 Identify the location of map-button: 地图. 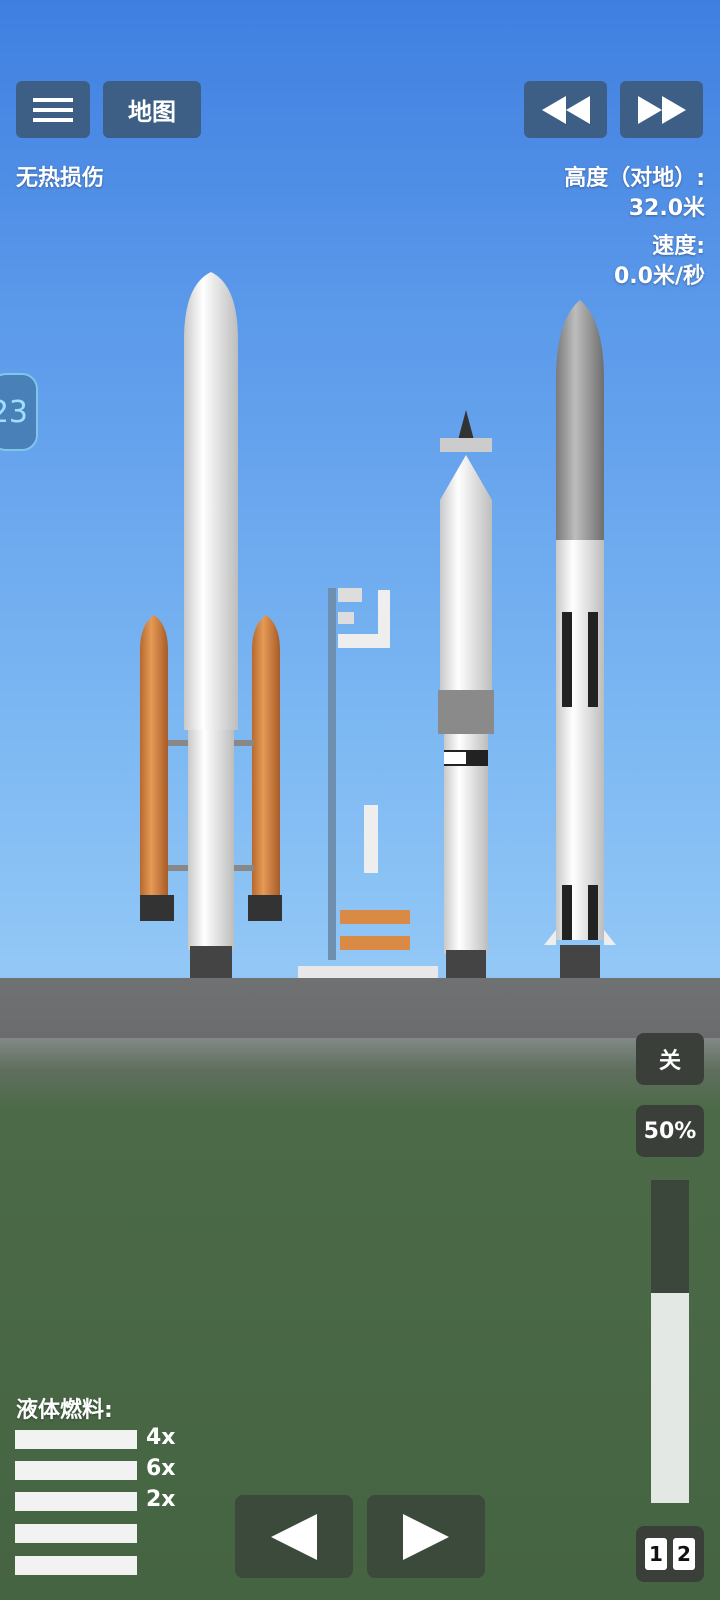
(152, 109).